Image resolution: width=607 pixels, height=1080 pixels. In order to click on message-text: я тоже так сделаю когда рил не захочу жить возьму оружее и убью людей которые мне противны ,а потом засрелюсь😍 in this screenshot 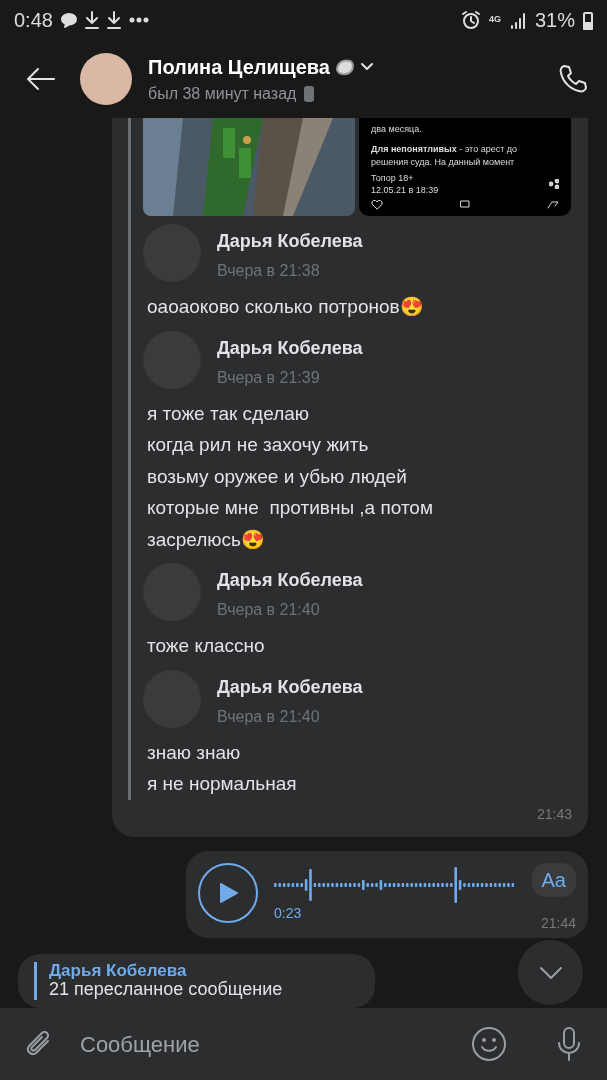, I will do `click(290, 476)`.